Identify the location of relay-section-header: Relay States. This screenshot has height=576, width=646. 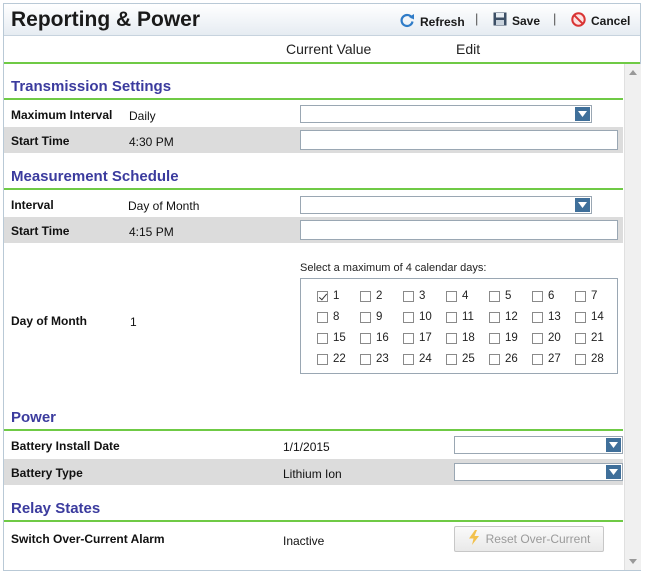
(313, 509).